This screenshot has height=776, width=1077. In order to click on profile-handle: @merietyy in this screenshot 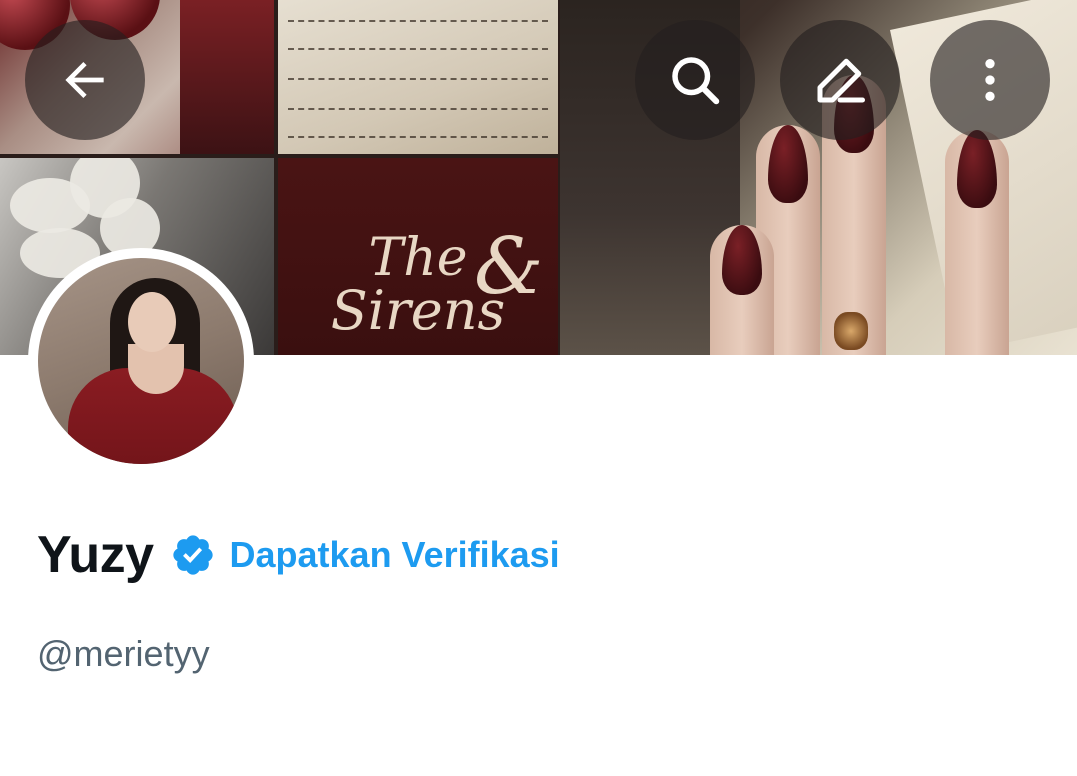, I will do `click(123, 653)`.